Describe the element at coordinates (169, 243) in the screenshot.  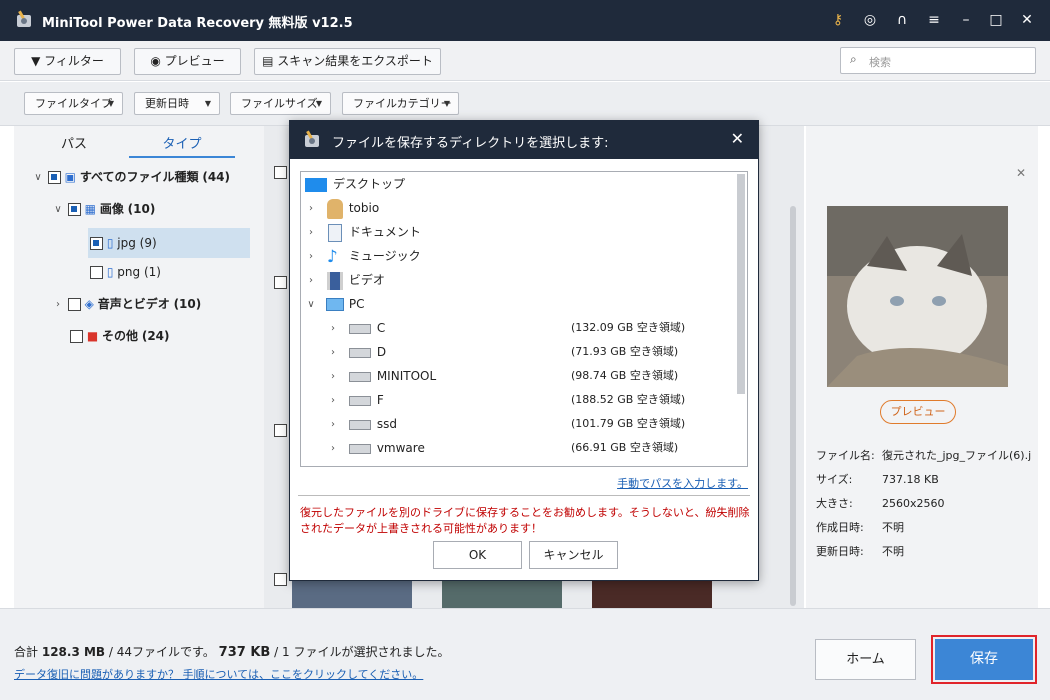
I see `tree-item-jpg: ▯ jpg (9)` at that location.